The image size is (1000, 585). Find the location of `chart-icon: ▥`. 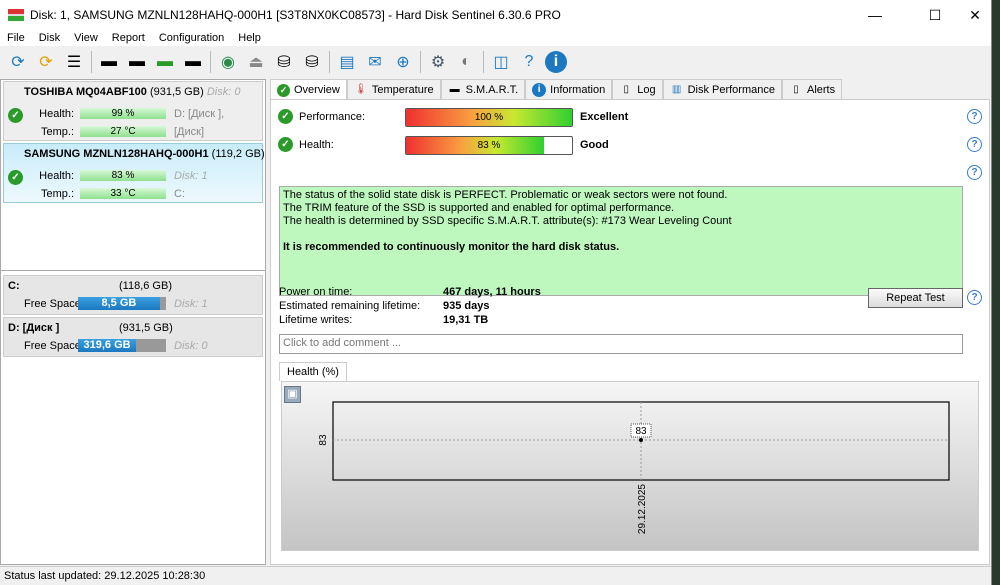

chart-icon: ▥ is located at coordinates (676, 89).